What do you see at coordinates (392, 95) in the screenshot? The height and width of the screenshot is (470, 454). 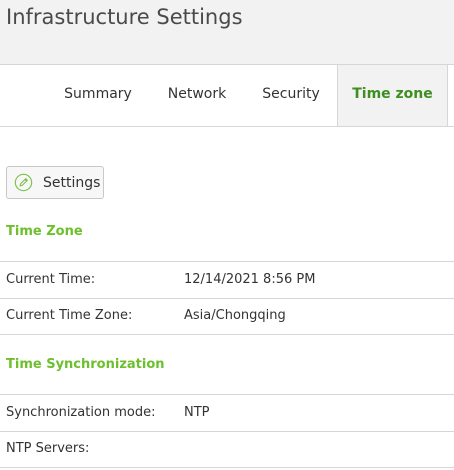 I see `tab-time-zone: Time zone` at bounding box center [392, 95].